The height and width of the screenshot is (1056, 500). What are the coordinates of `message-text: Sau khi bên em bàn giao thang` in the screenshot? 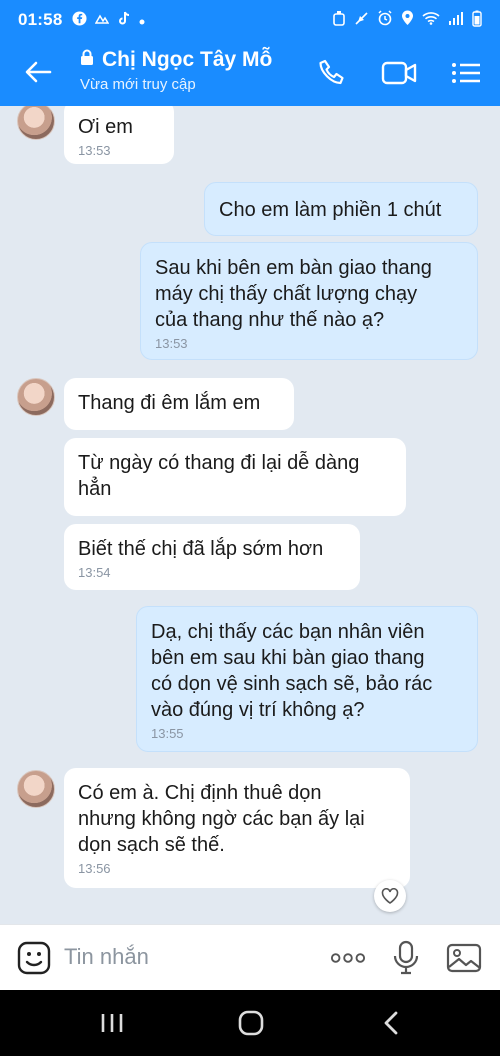 It's located at (293, 268).